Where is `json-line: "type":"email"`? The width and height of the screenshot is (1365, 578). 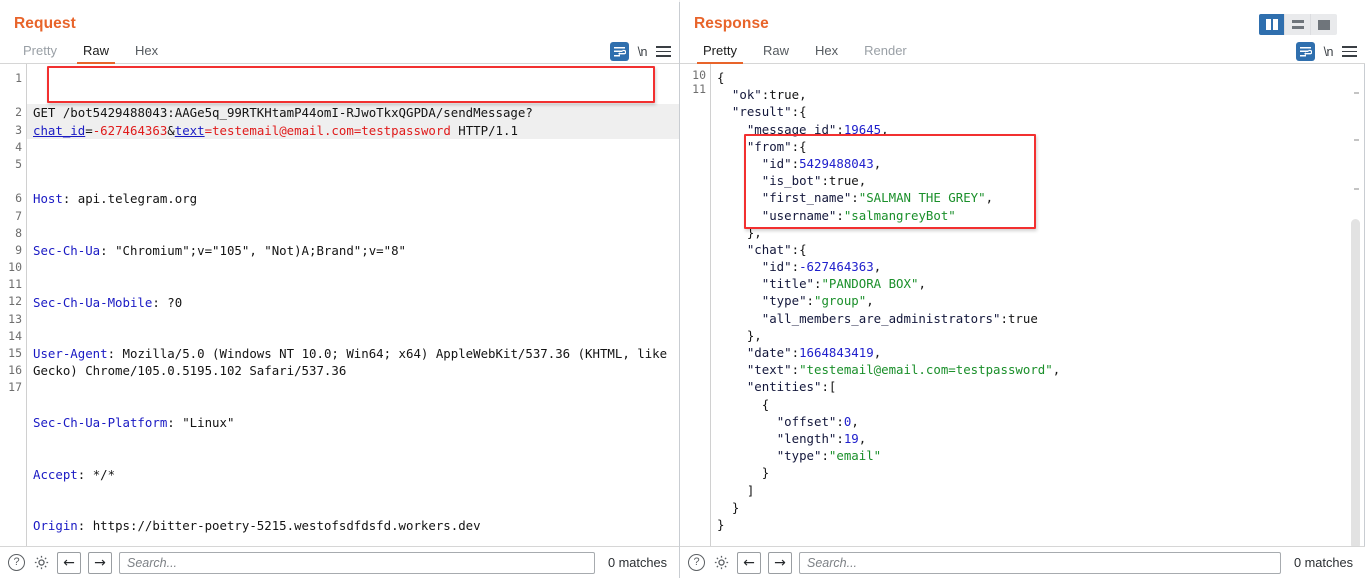
json-line: "type":"email" is located at coordinates (1041, 455).